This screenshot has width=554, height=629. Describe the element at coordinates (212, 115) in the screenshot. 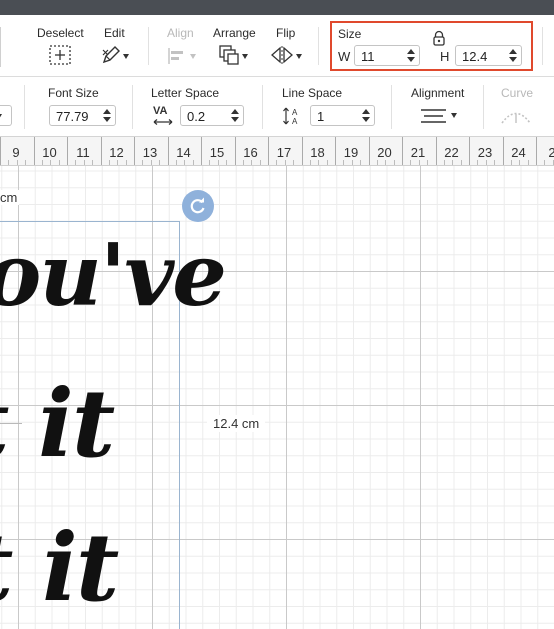

I see `letter-space-input: 0.2` at that location.